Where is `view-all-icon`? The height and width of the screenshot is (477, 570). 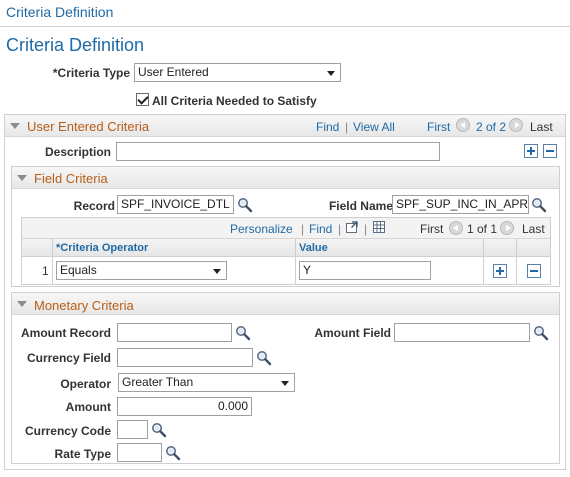 view-all-icon is located at coordinates (352, 227).